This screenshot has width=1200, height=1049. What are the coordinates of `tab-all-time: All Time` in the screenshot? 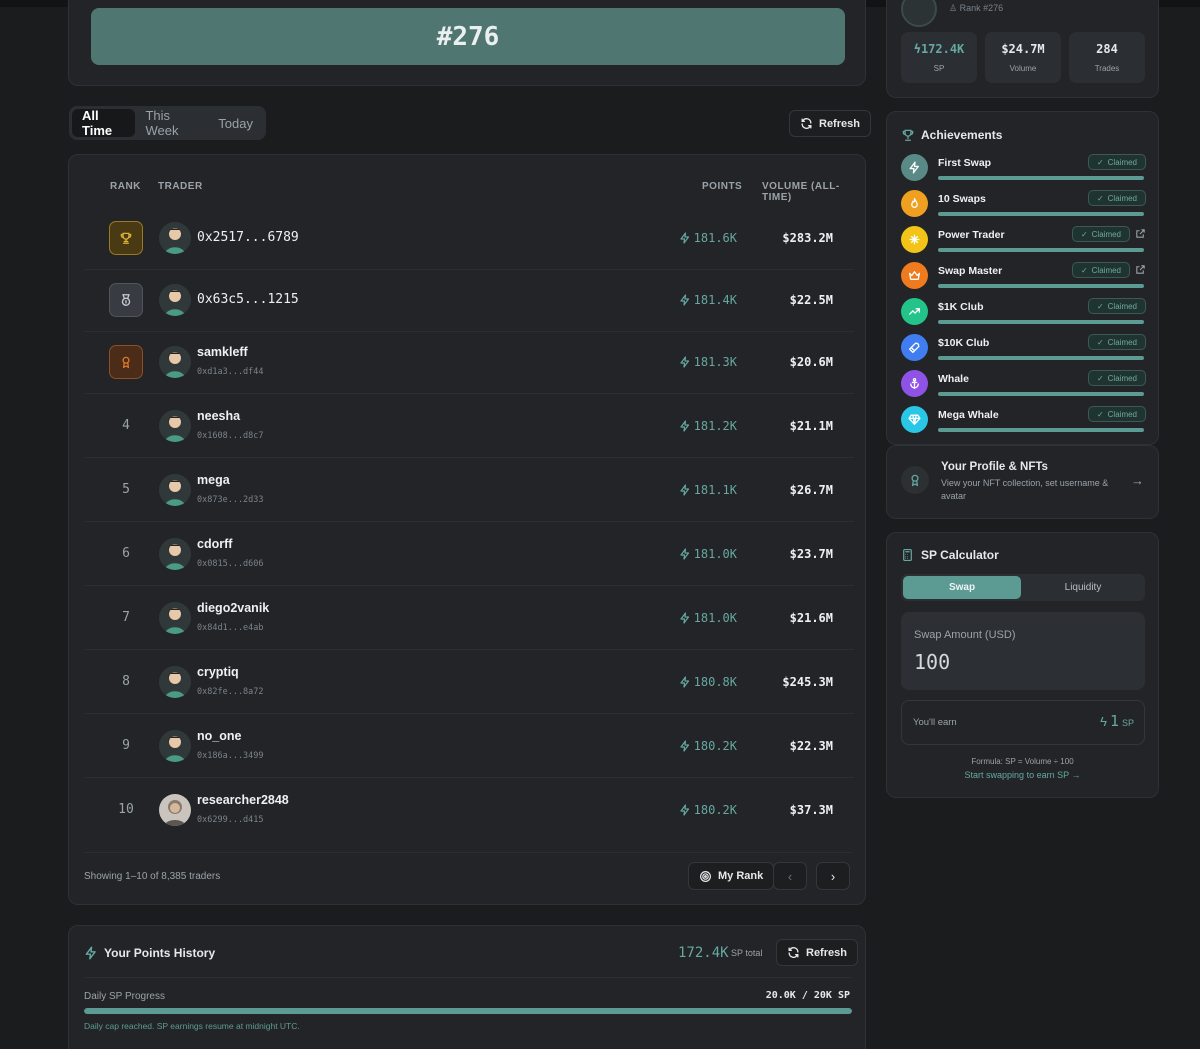 It's located at (104, 123).